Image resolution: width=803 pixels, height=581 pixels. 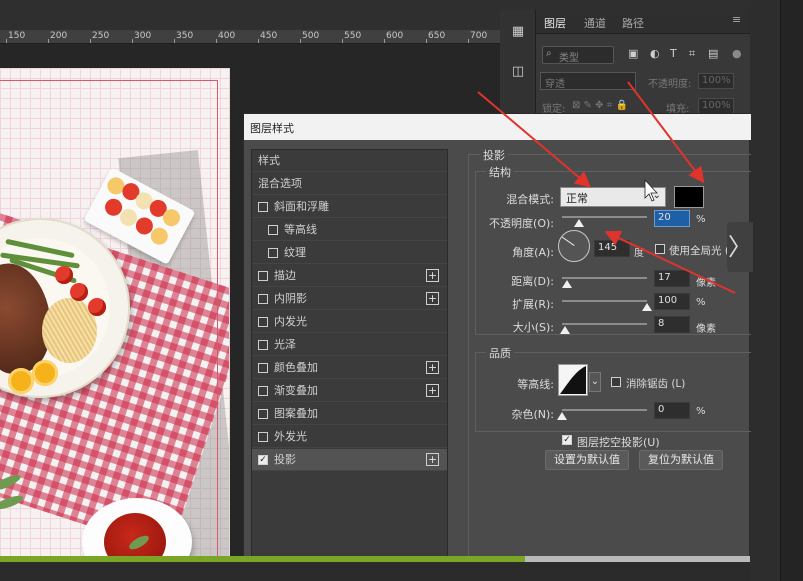 What do you see at coordinates (612, 248) in the screenshot?
I see `angle-input: 145` at bounding box center [612, 248].